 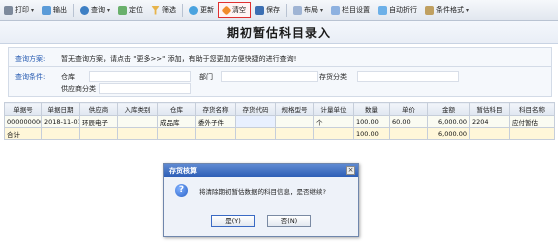 I want to click on yes-button: 是(Y), so click(x=233, y=221).